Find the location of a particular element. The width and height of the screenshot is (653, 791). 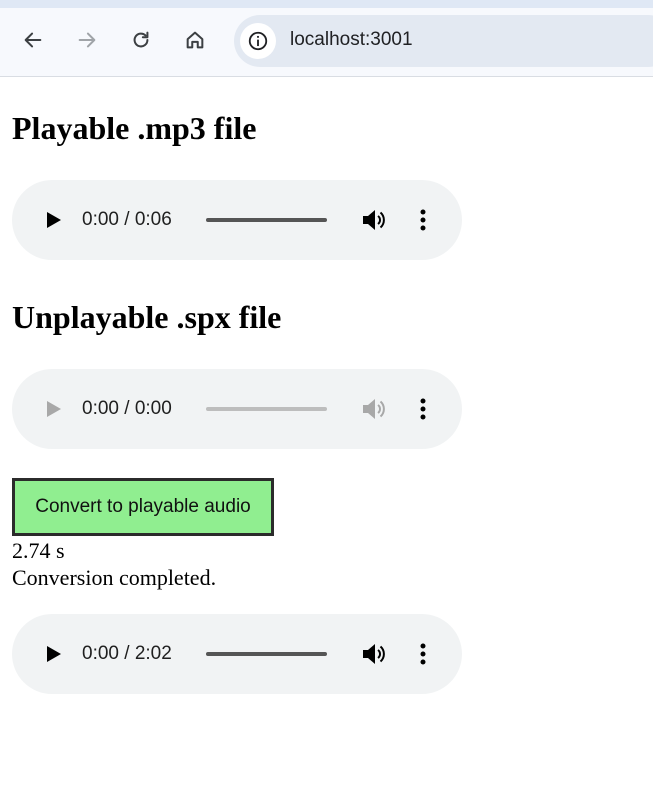

reload-button is located at coordinates (141, 40).